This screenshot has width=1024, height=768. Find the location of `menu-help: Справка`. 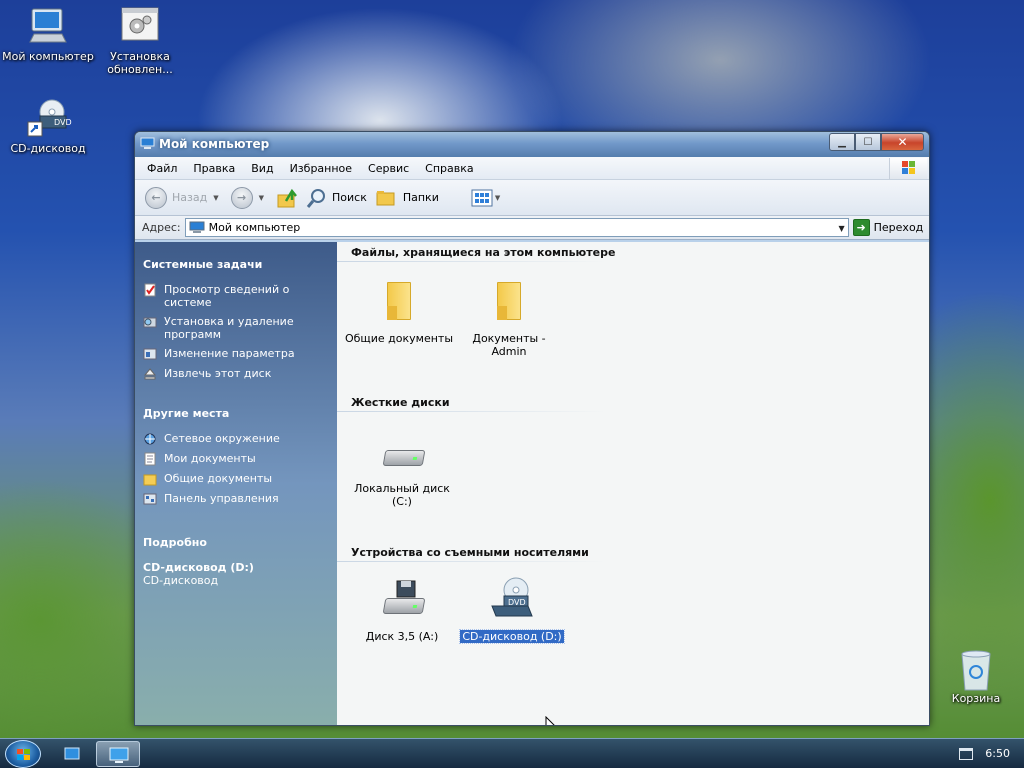

menu-help: Справка is located at coordinates (449, 168).